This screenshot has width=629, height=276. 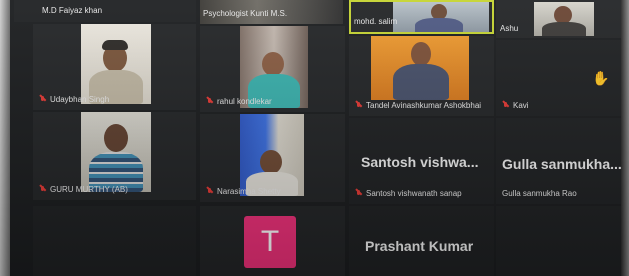 I want to click on participant-tile-tandel: Tandel Avinashkumar Ashokbhai, so click(x=421, y=76).